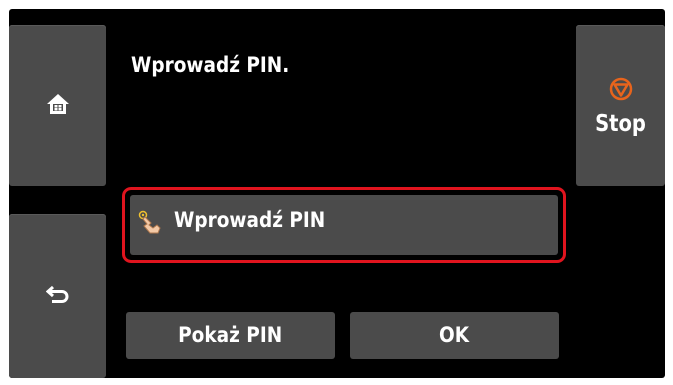  I want to click on show-pin-label: Pokaż PIN, so click(230, 335).